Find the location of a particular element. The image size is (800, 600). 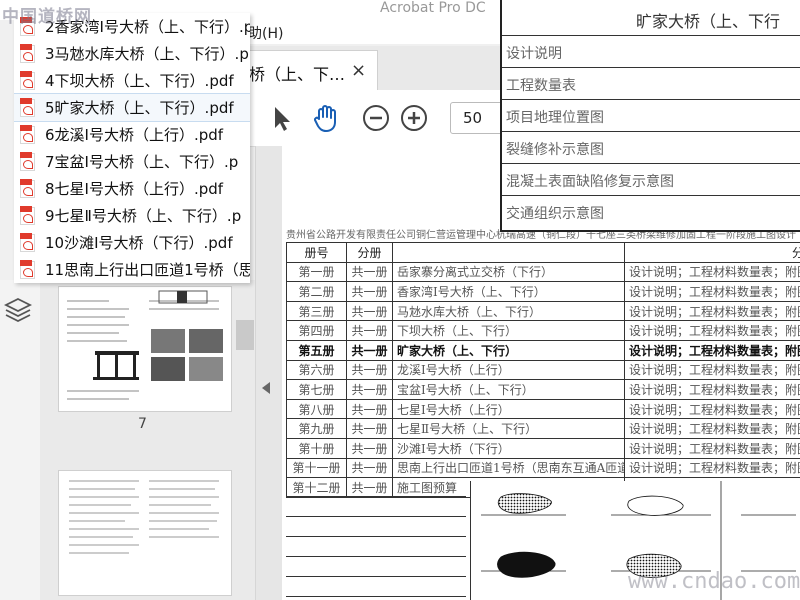

page-thumbnails-panel: 7 is located at coordinates (147, 440).